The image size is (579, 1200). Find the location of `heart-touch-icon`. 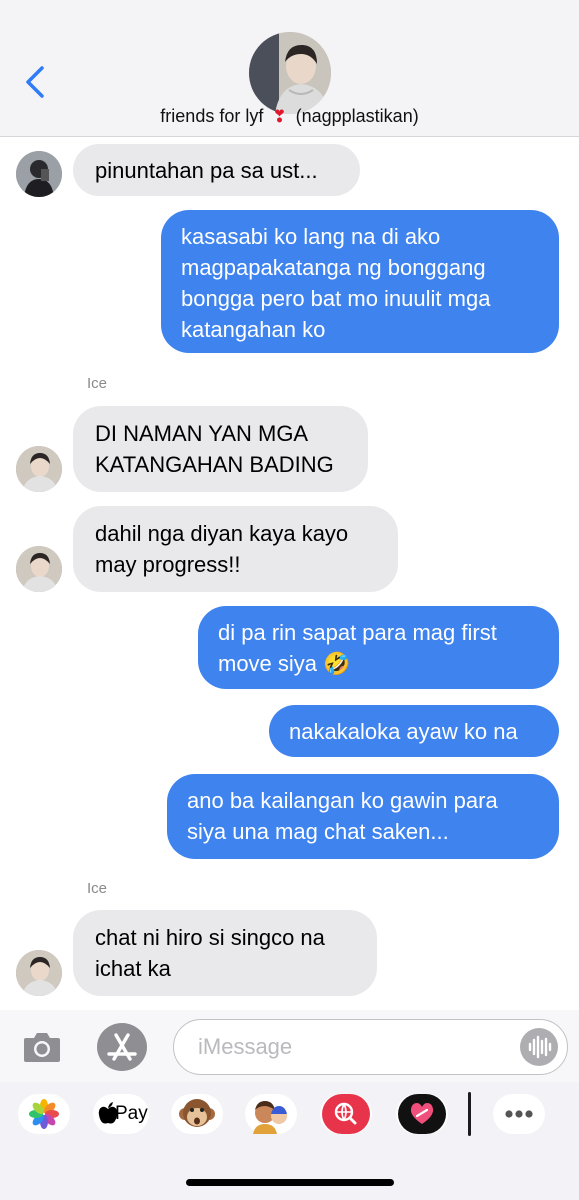

heart-touch-icon is located at coordinates (422, 1114).